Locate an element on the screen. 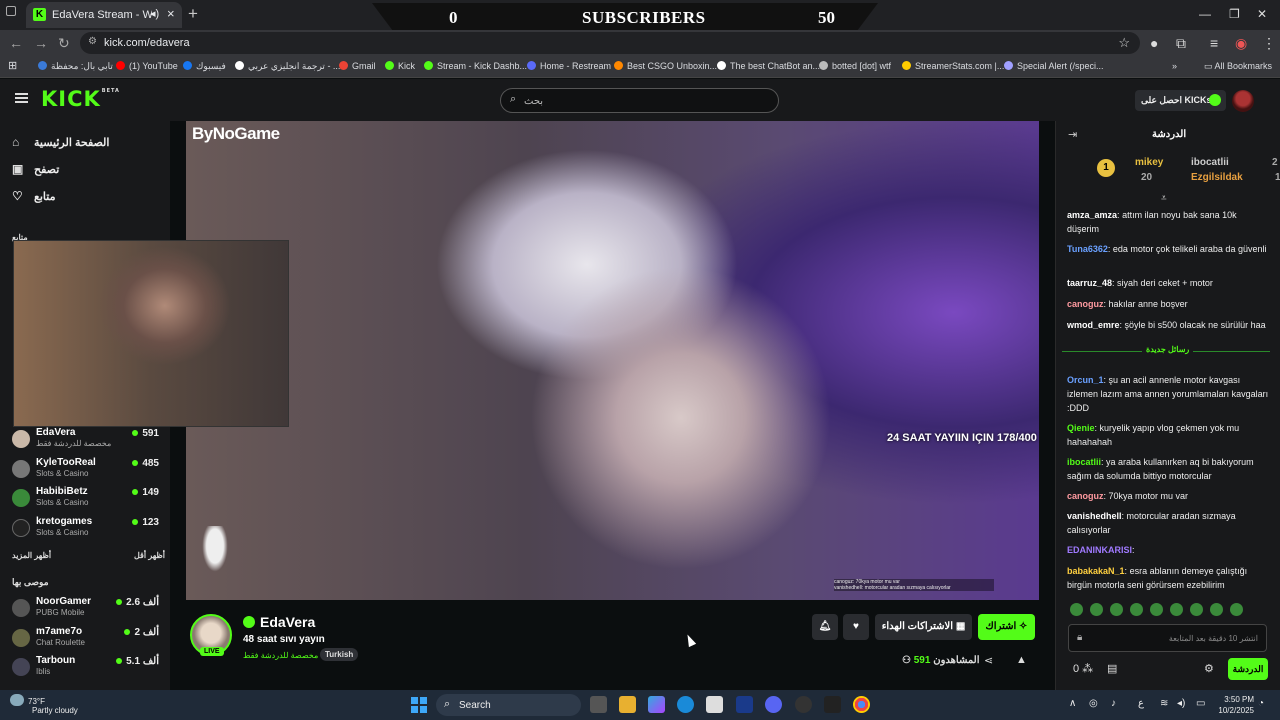 The image size is (1280, 720). collapse-chat-icon: ⇥ is located at coordinates (1072, 134).